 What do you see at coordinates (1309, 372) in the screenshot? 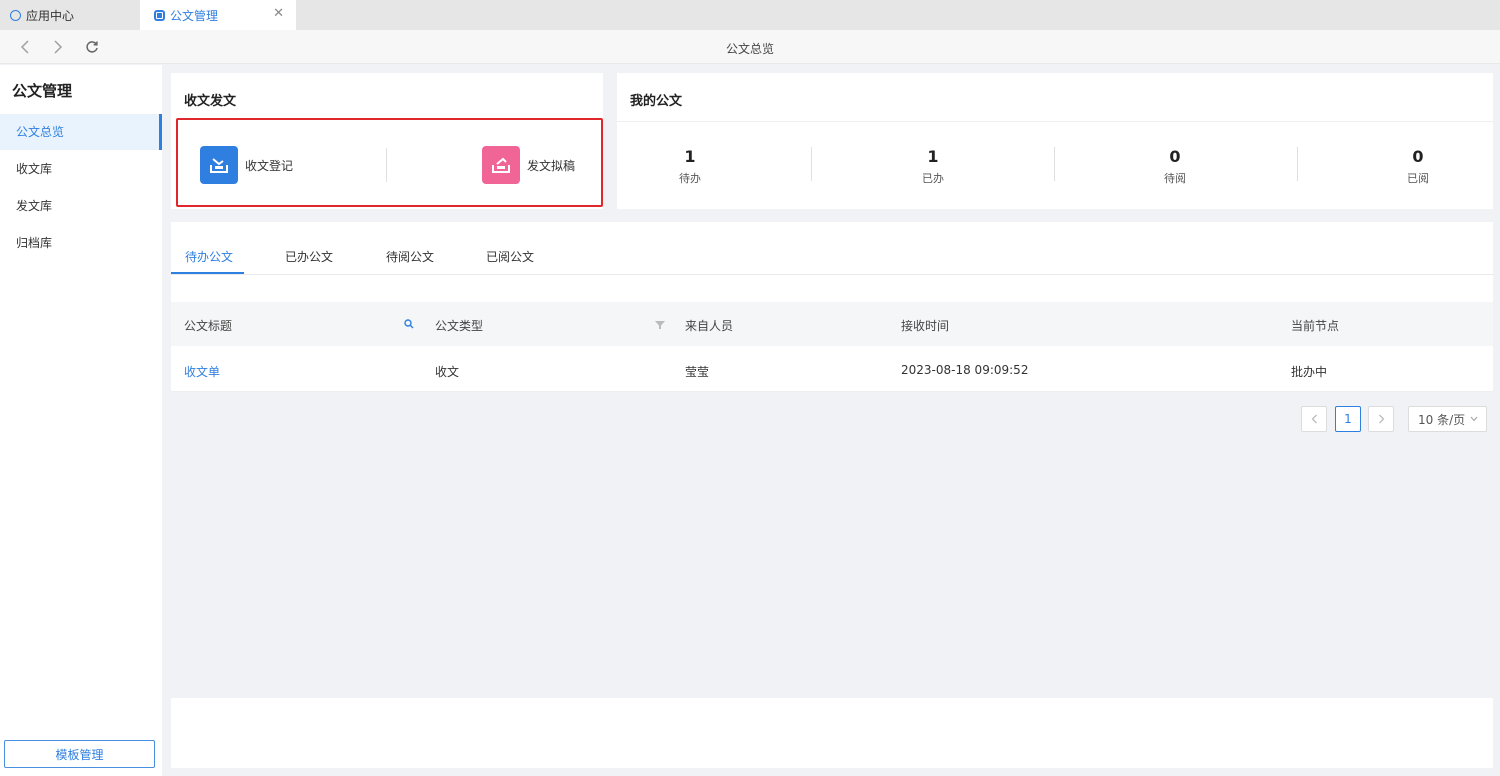
I see `current-node-cell: 批办中` at bounding box center [1309, 372].